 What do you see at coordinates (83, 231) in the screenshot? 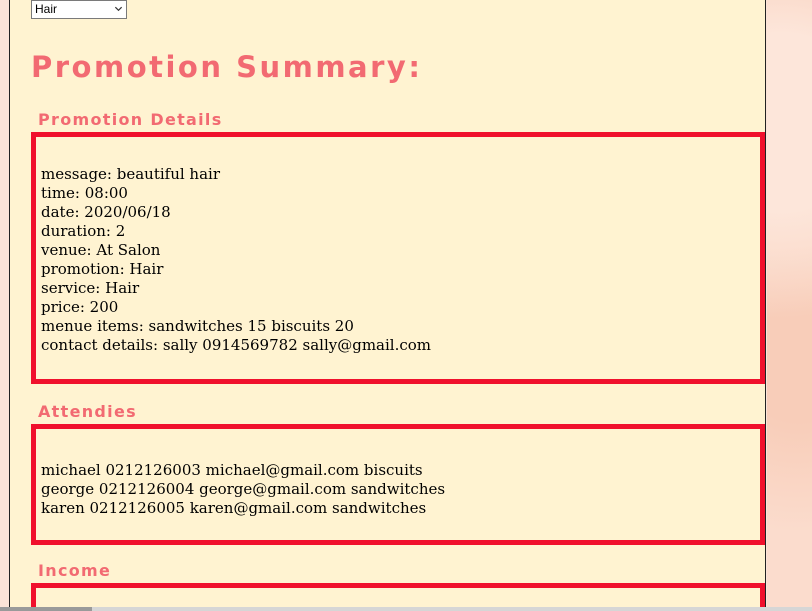
I see `detail-line: duration: 2` at bounding box center [83, 231].